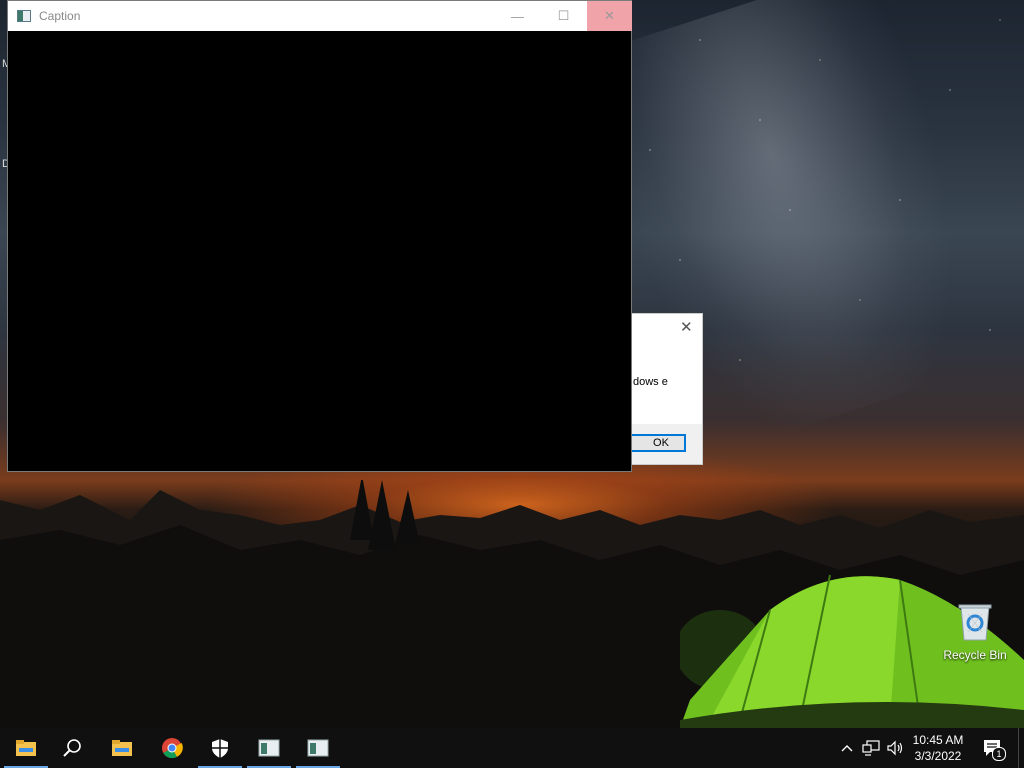  I want to click on chrome-icon, so click(172, 748).